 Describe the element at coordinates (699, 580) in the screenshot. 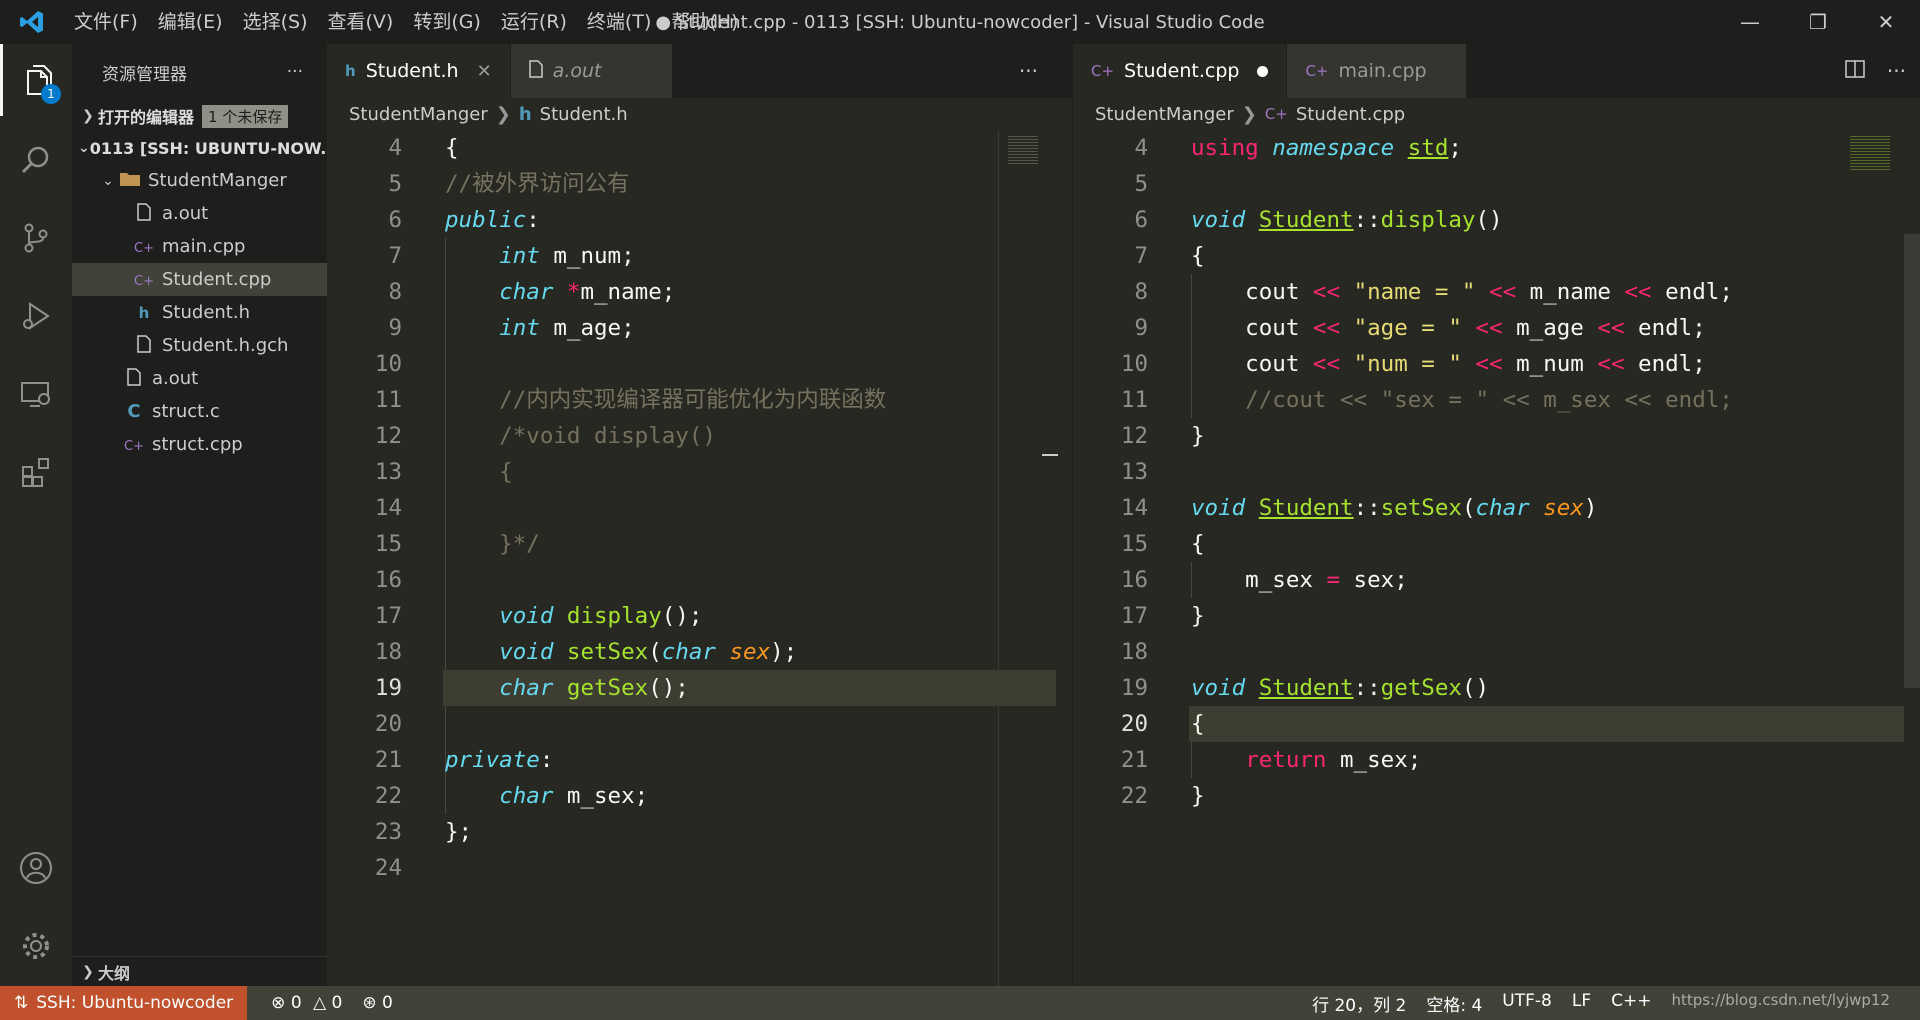

I see `code-line: 16` at that location.